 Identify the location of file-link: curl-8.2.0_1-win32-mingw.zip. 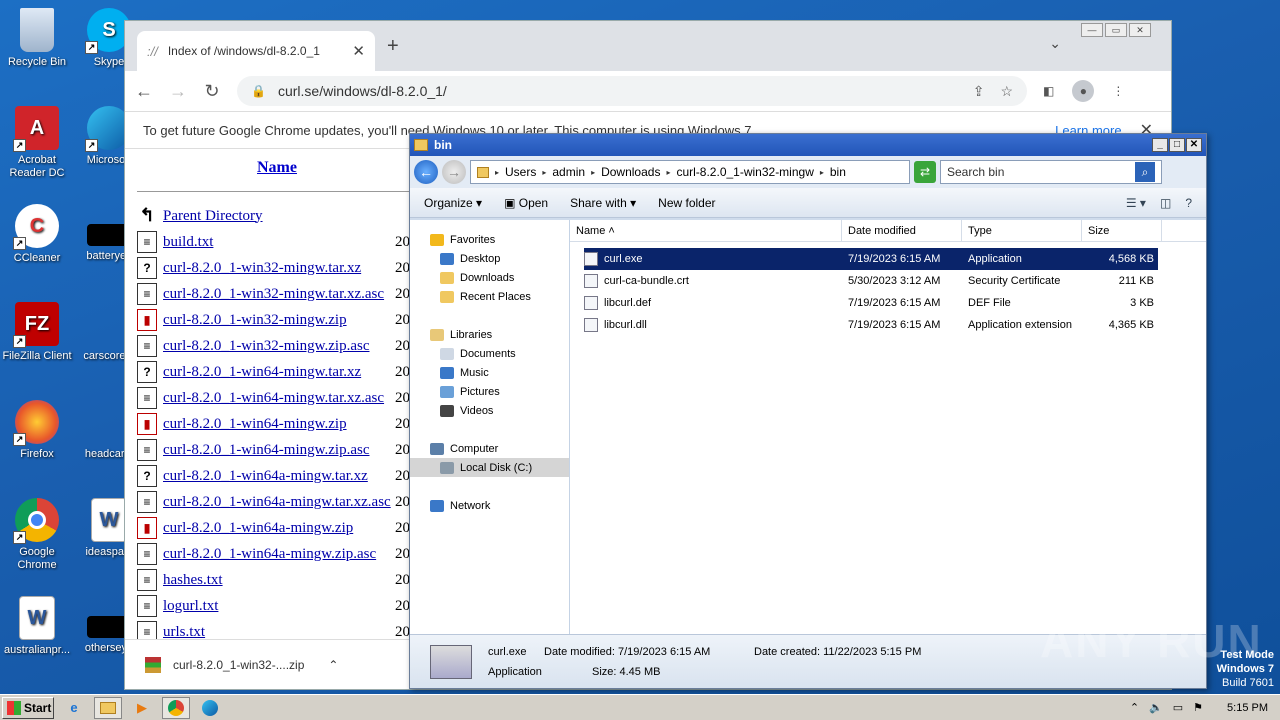
(255, 320).